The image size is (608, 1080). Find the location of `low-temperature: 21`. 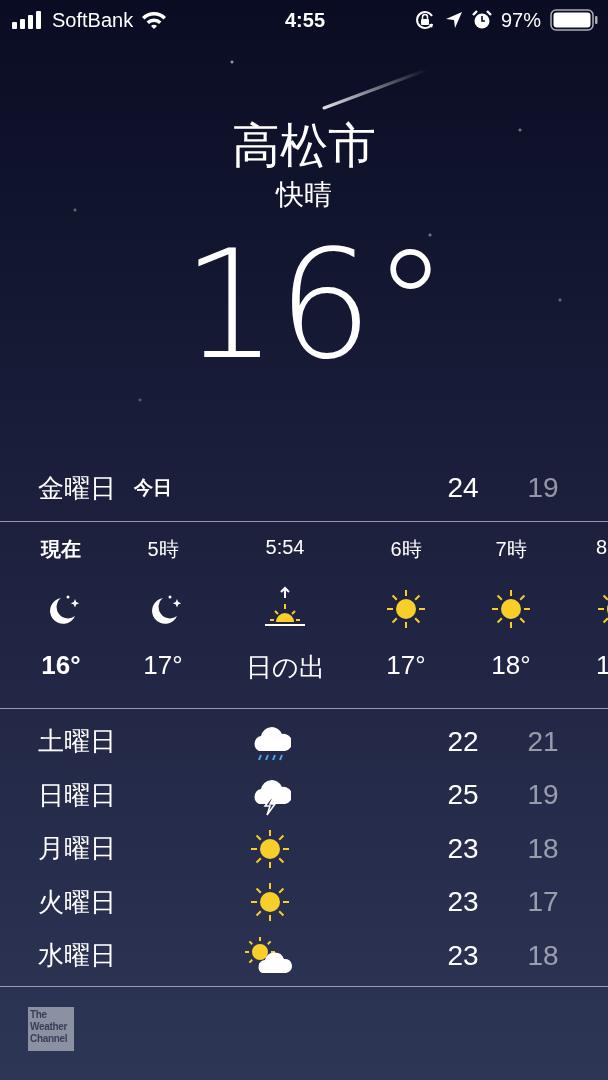

low-temperature: 21 is located at coordinates (543, 741).